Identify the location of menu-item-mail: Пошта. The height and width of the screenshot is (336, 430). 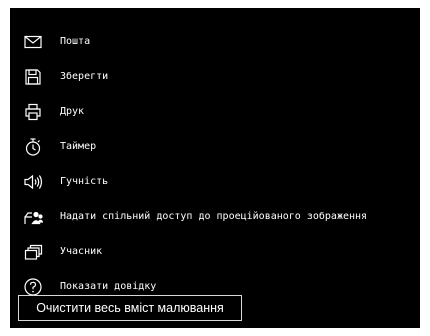
(215, 42).